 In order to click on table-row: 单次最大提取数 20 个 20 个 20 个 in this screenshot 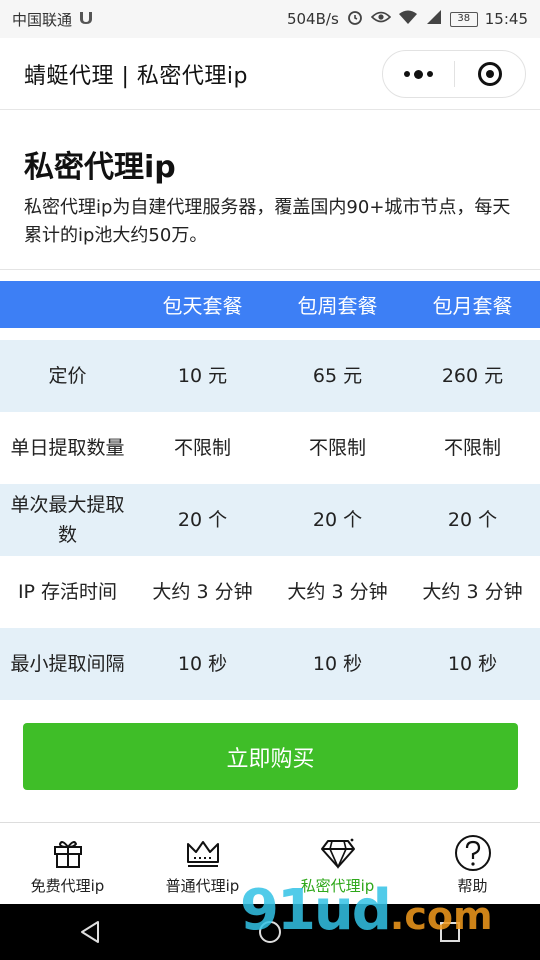, I will do `click(270, 520)`.